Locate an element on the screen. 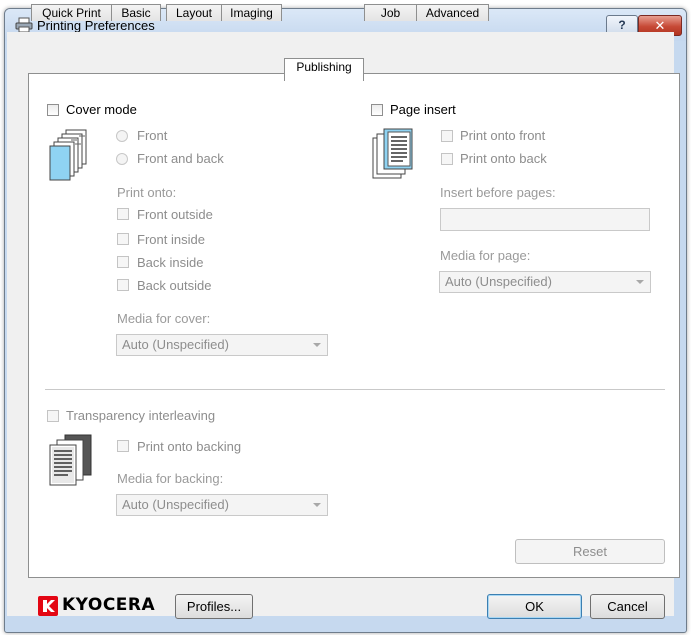 The height and width of the screenshot is (635, 691). print-onto-backing-label: Print onto backing is located at coordinates (189, 446).